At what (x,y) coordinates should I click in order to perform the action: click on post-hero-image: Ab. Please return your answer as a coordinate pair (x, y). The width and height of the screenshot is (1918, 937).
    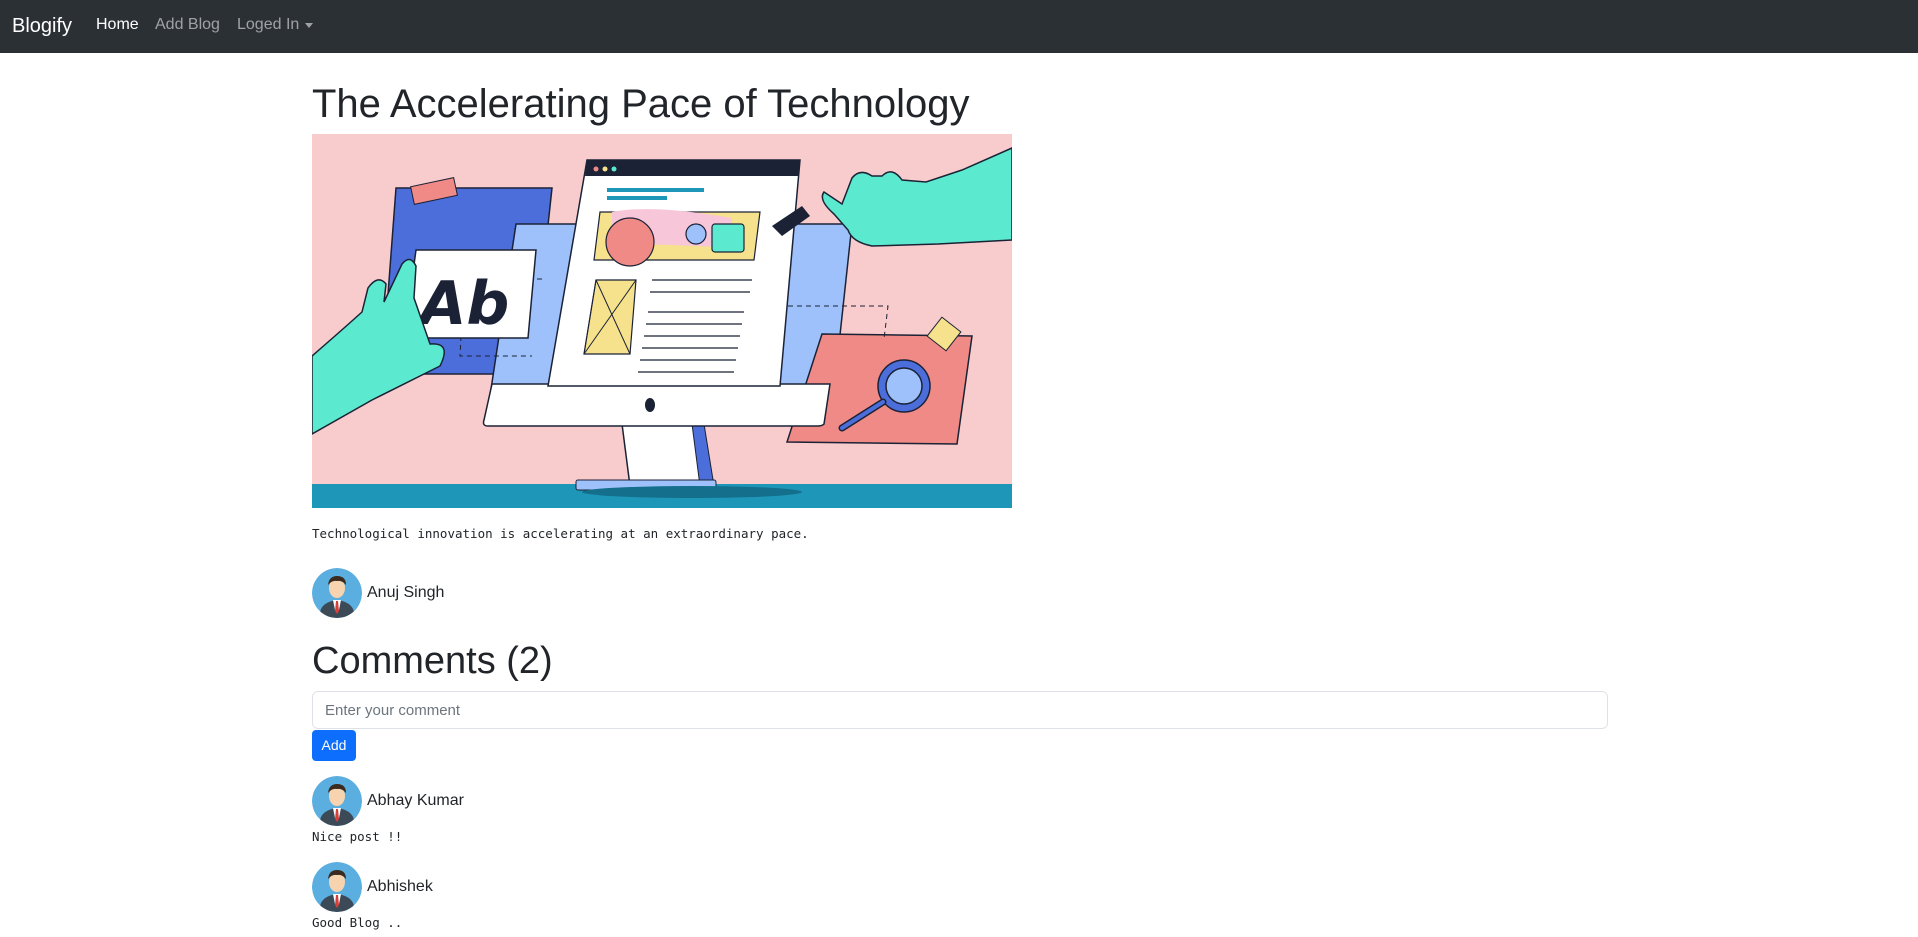
    Looking at the image, I should click on (662, 321).